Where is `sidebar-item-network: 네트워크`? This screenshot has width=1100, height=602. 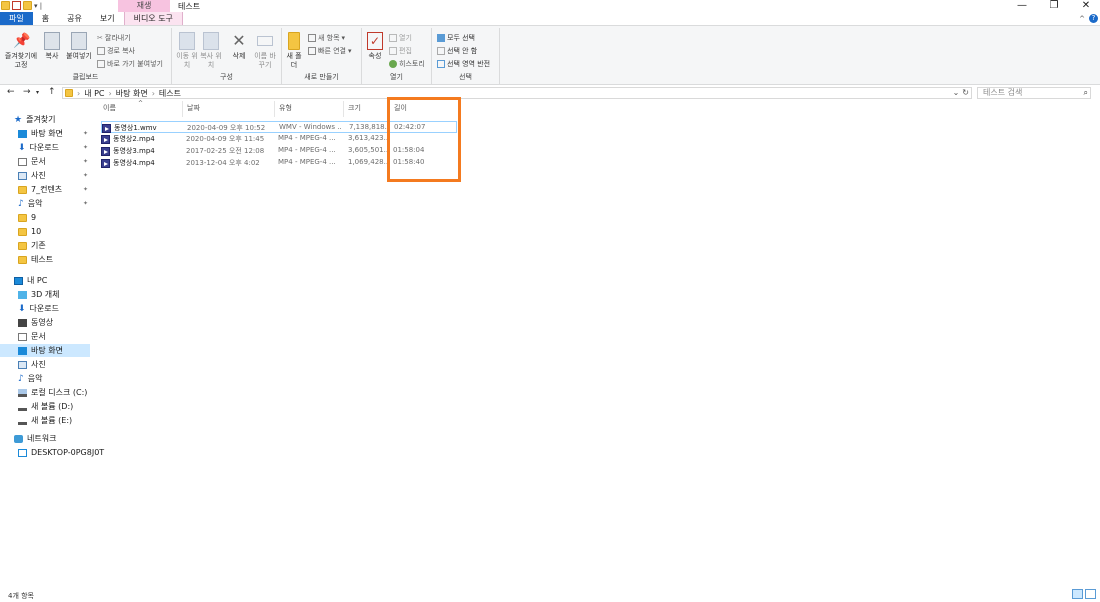 sidebar-item-network: 네트워크 is located at coordinates (45, 438).